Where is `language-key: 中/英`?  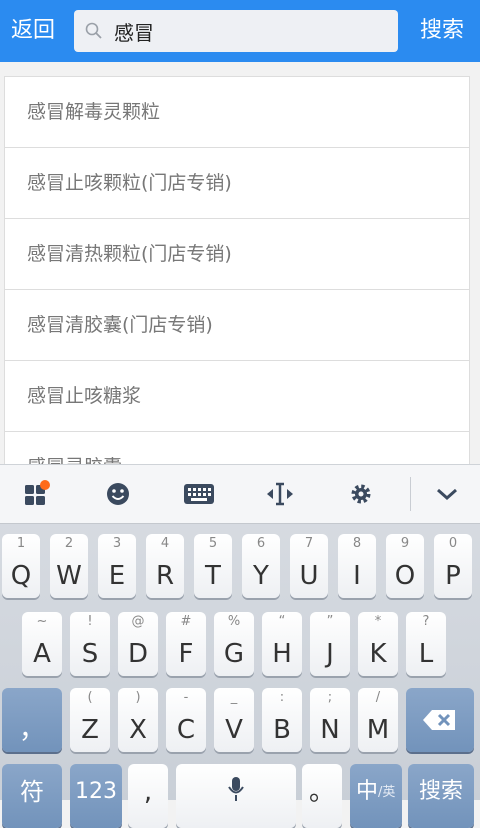
language-key: 中/英 is located at coordinates (376, 796).